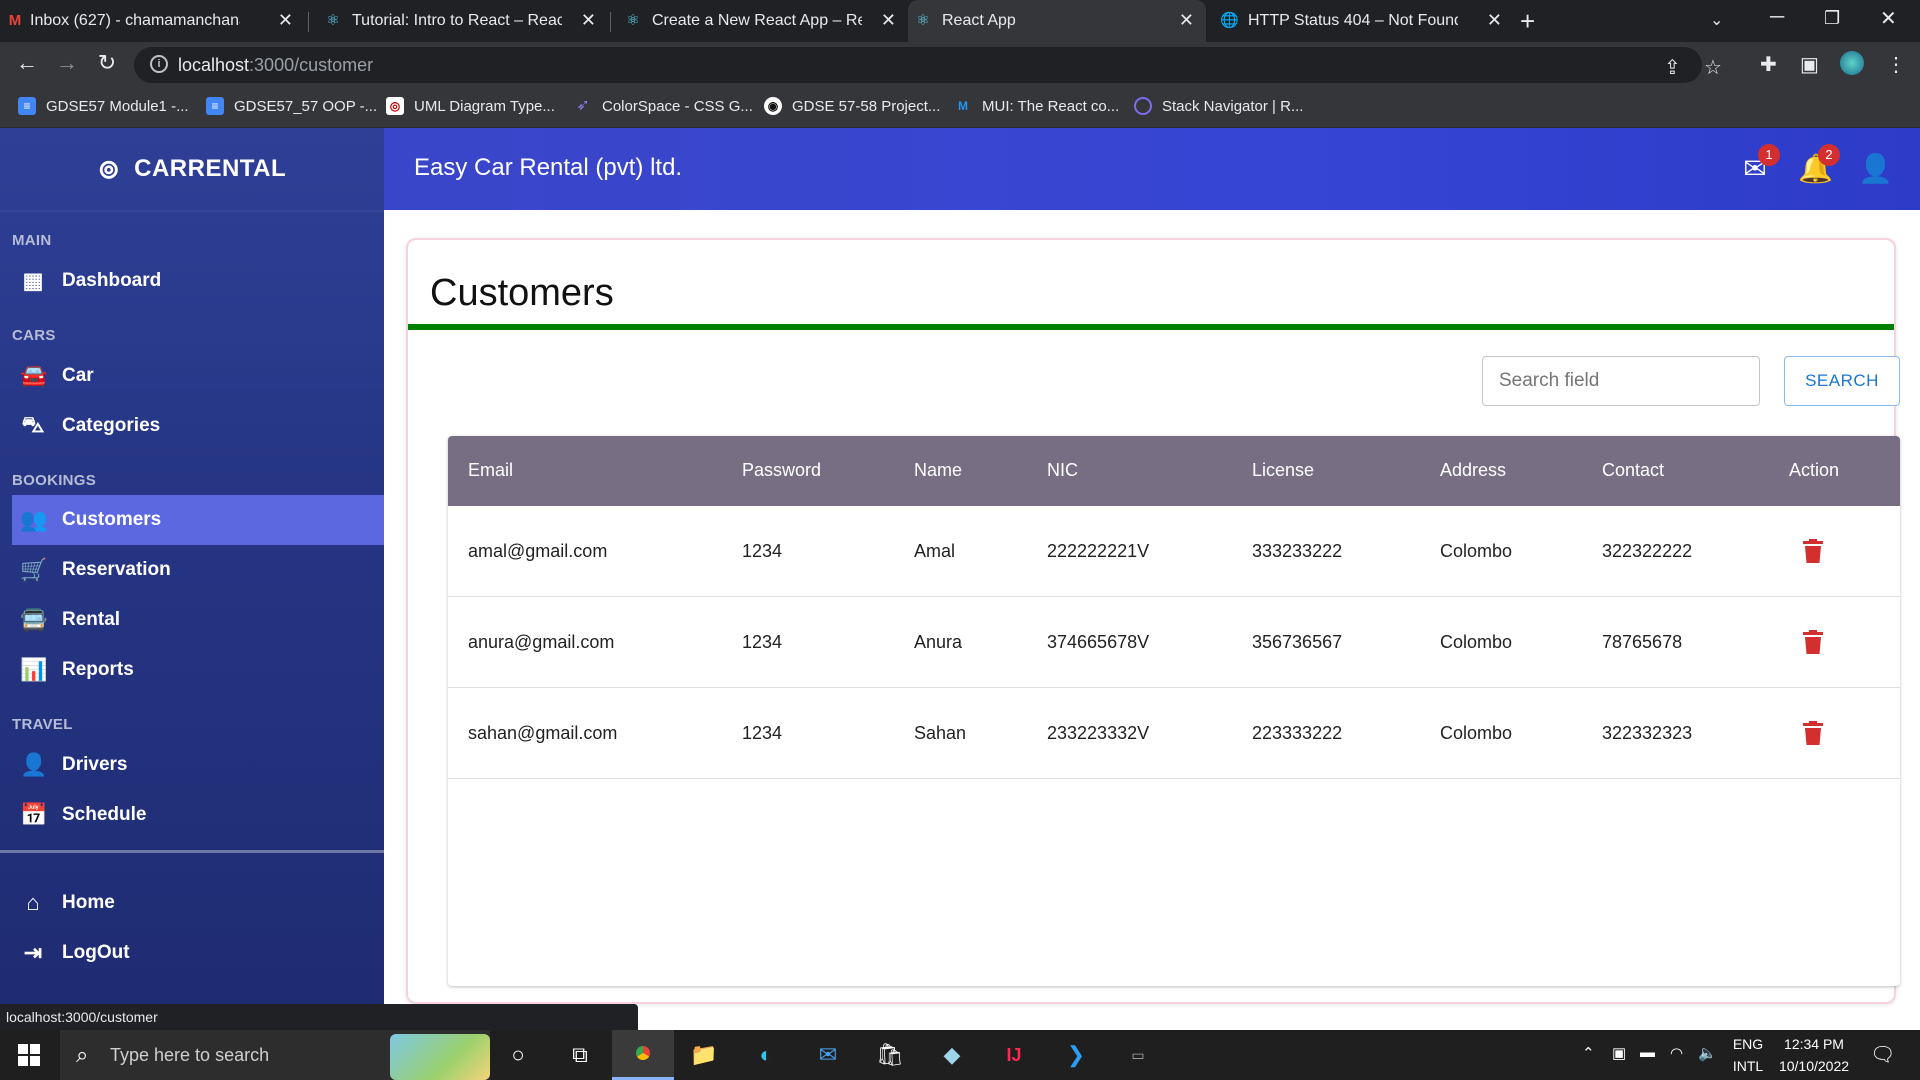 The width and height of the screenshot is (1920, 1080). Describe the element at coordinates (198, 903) in the screenshot. I see `sidebar-item-home: ⌂ Home` at that location.